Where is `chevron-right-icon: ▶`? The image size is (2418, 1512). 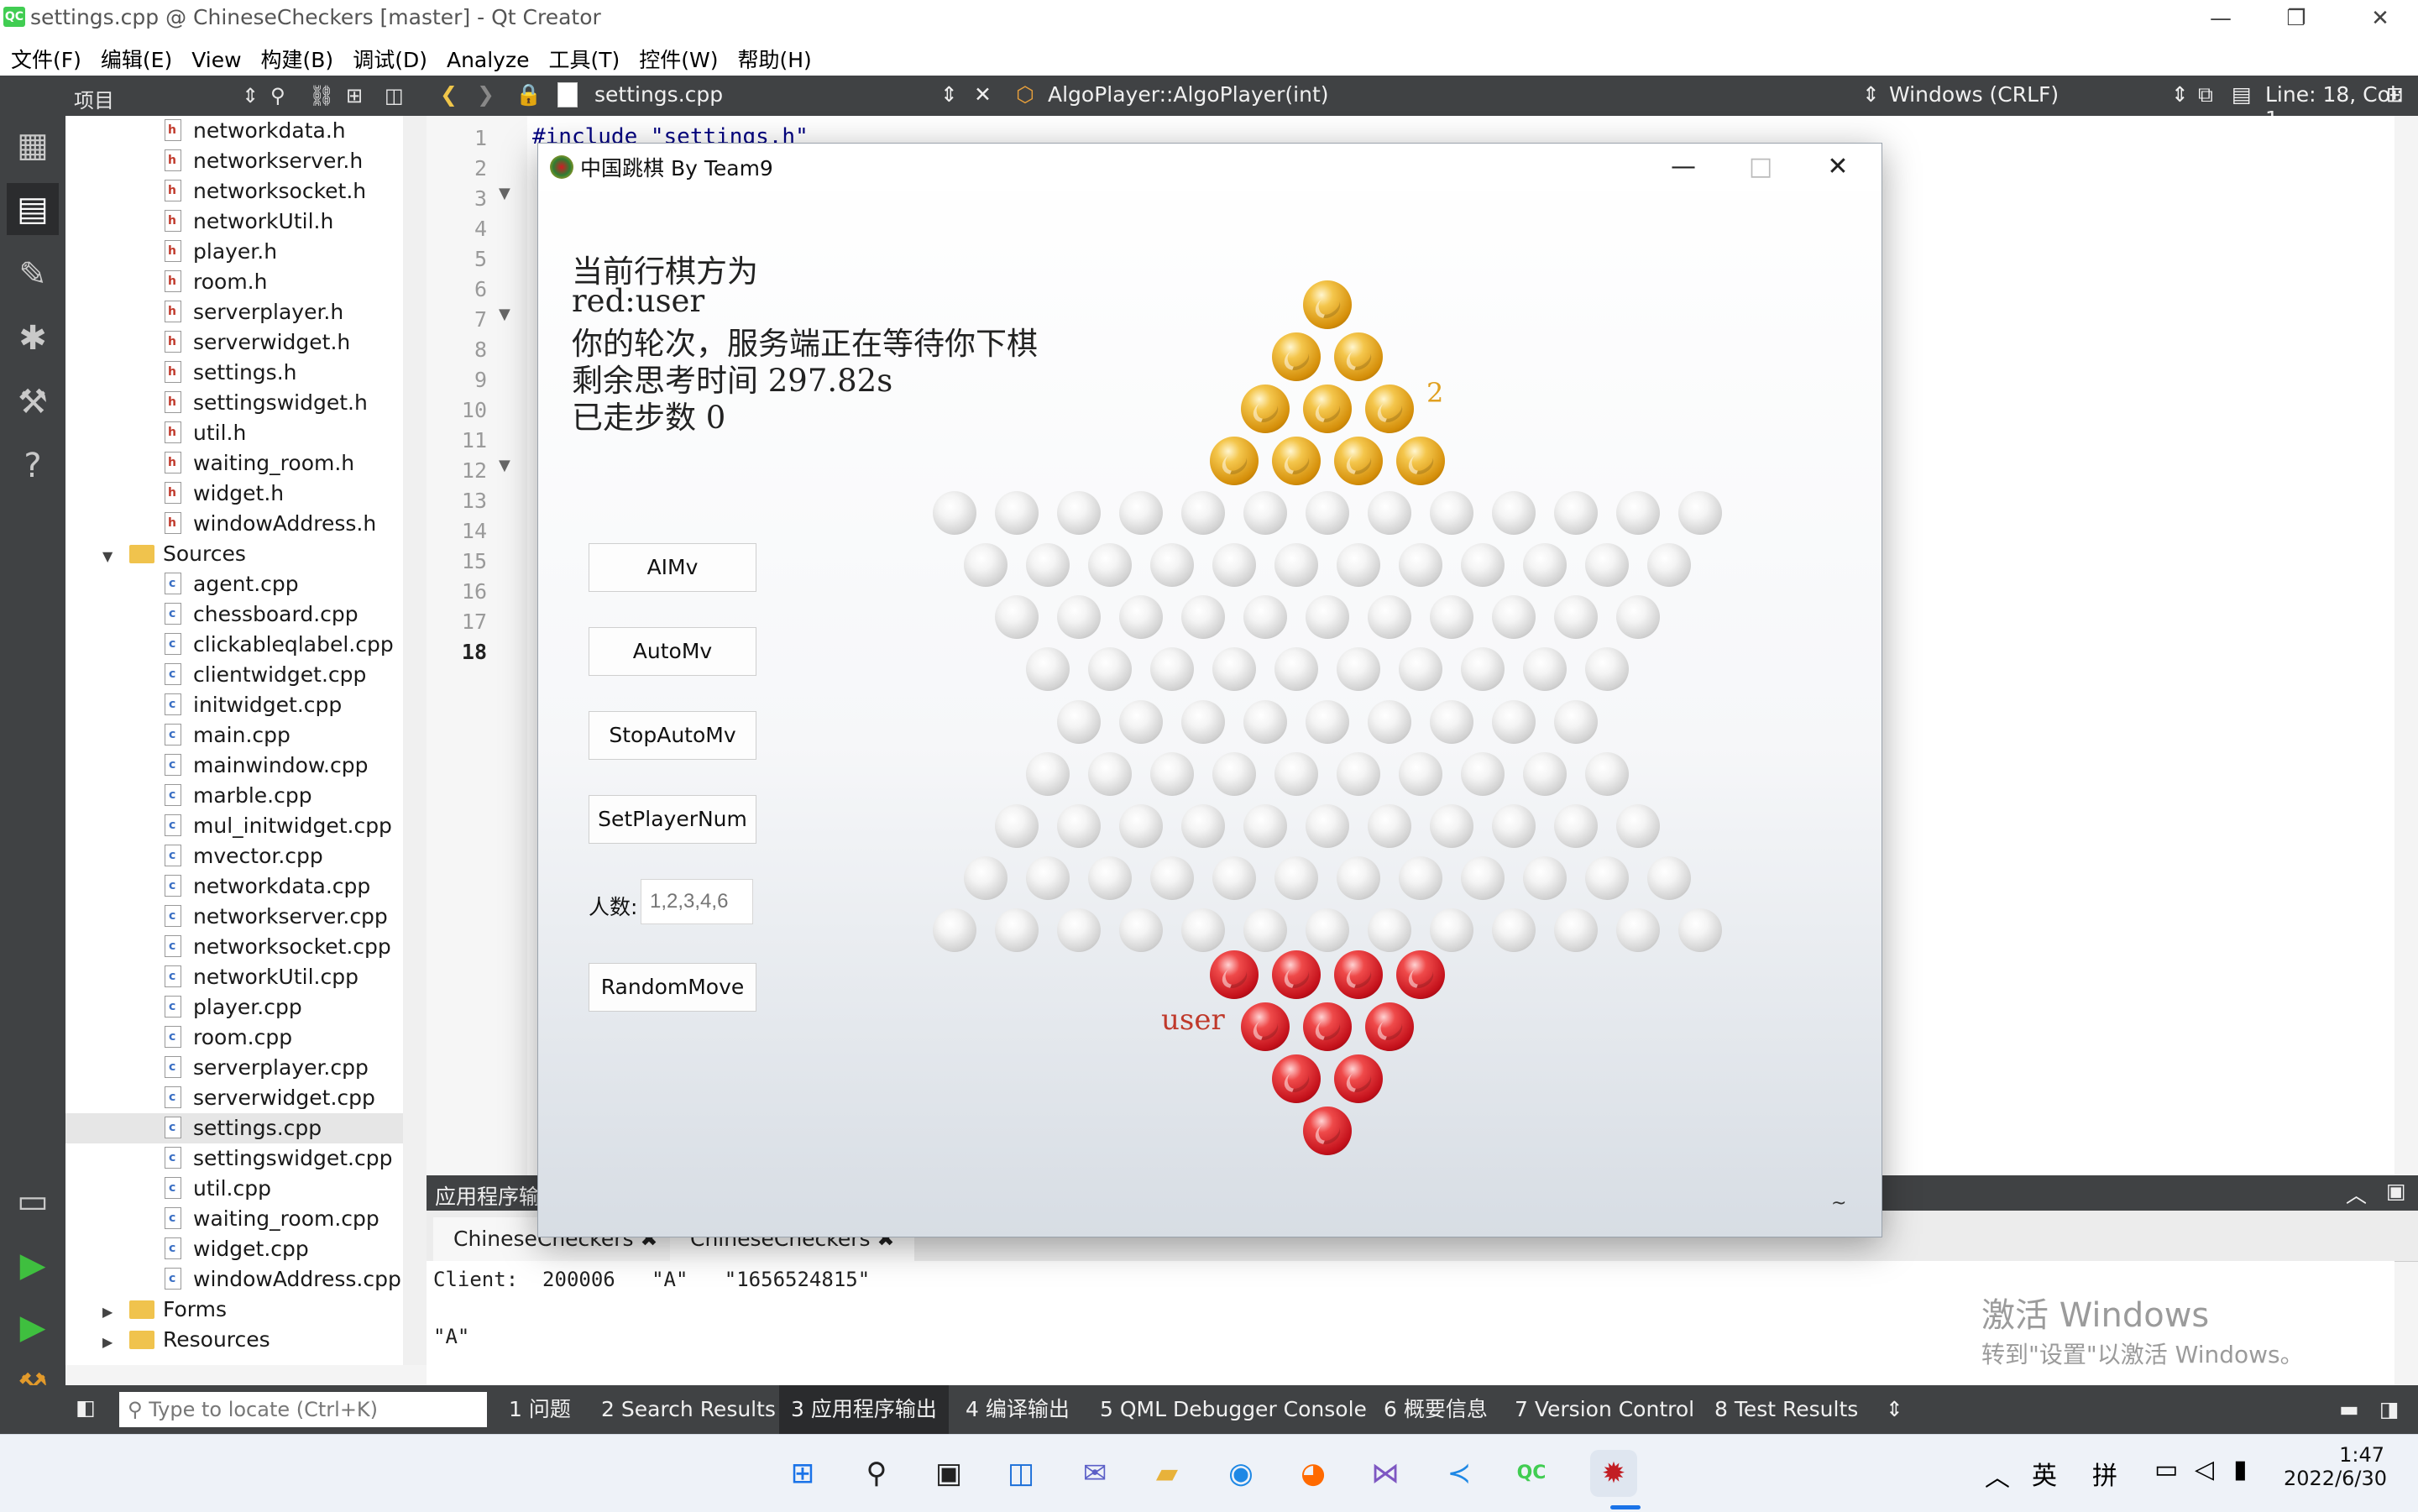
chevron-right-icon: ▶ is located at coordinates (109, 1312).